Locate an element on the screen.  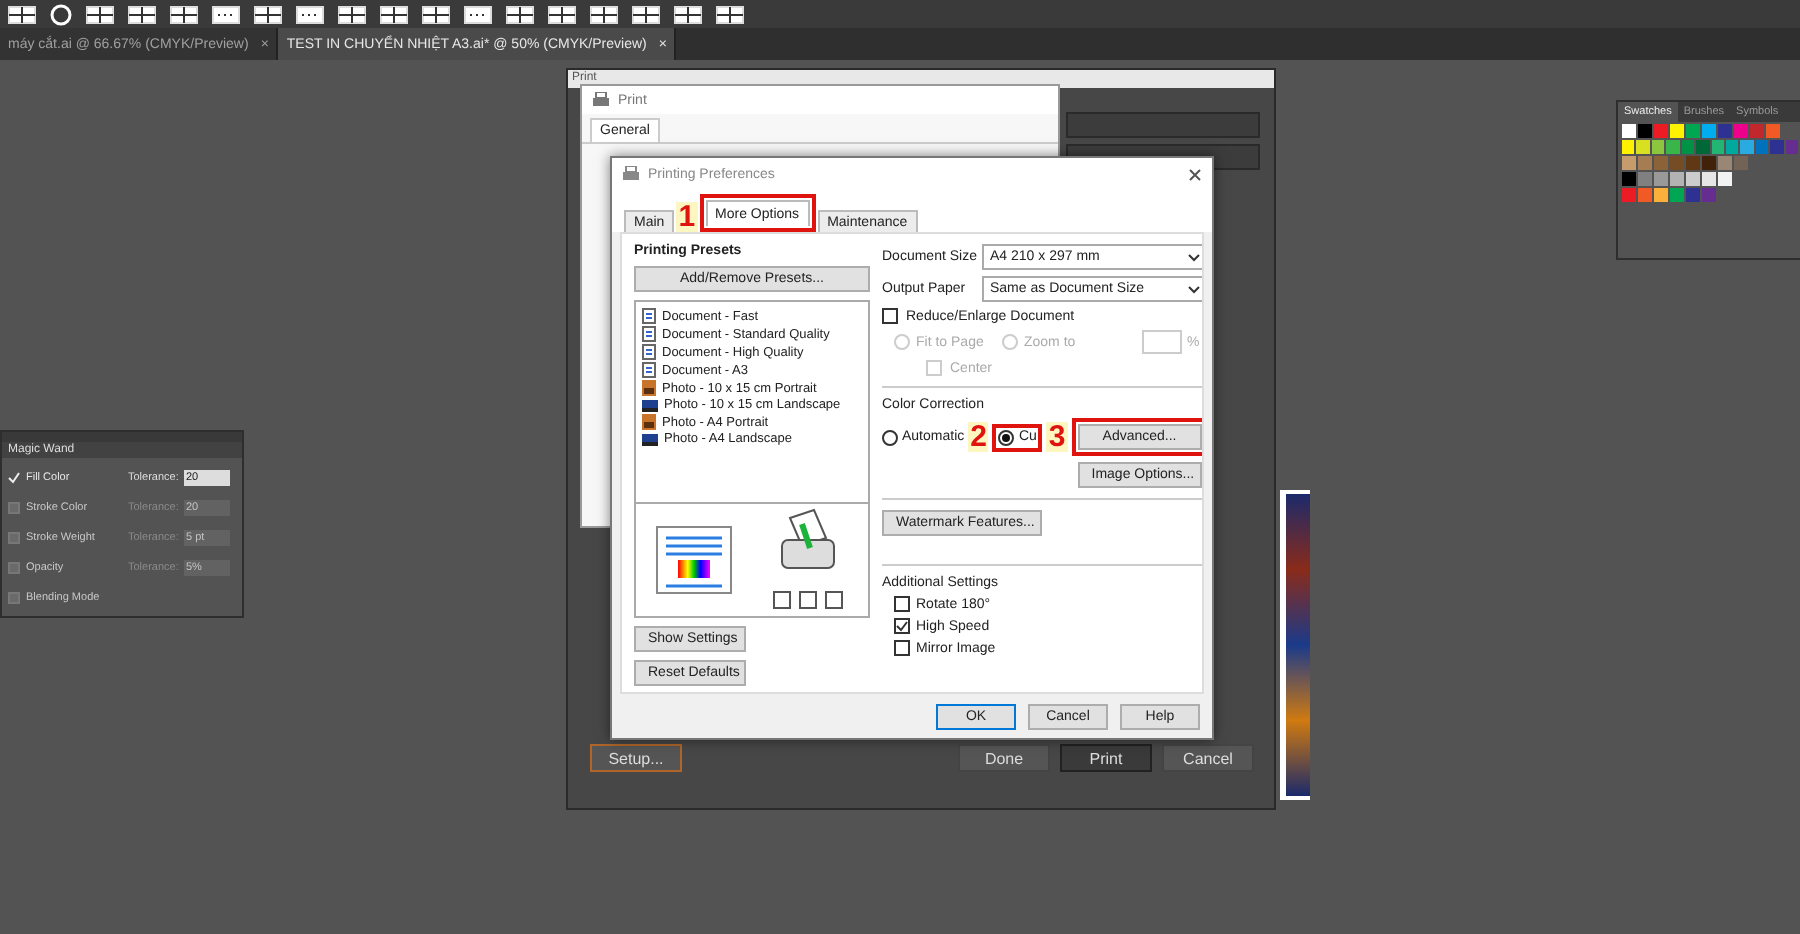
dropdown-field is located at coordinates (1163, 125).